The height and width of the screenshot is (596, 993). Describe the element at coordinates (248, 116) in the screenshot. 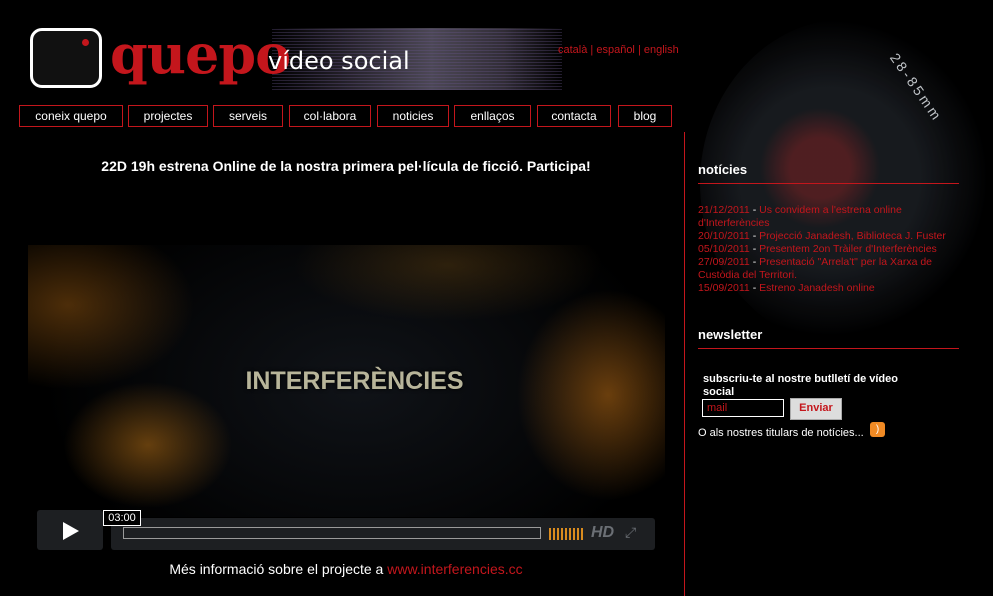

I see `nav-item-serveis: serveis` at that location.